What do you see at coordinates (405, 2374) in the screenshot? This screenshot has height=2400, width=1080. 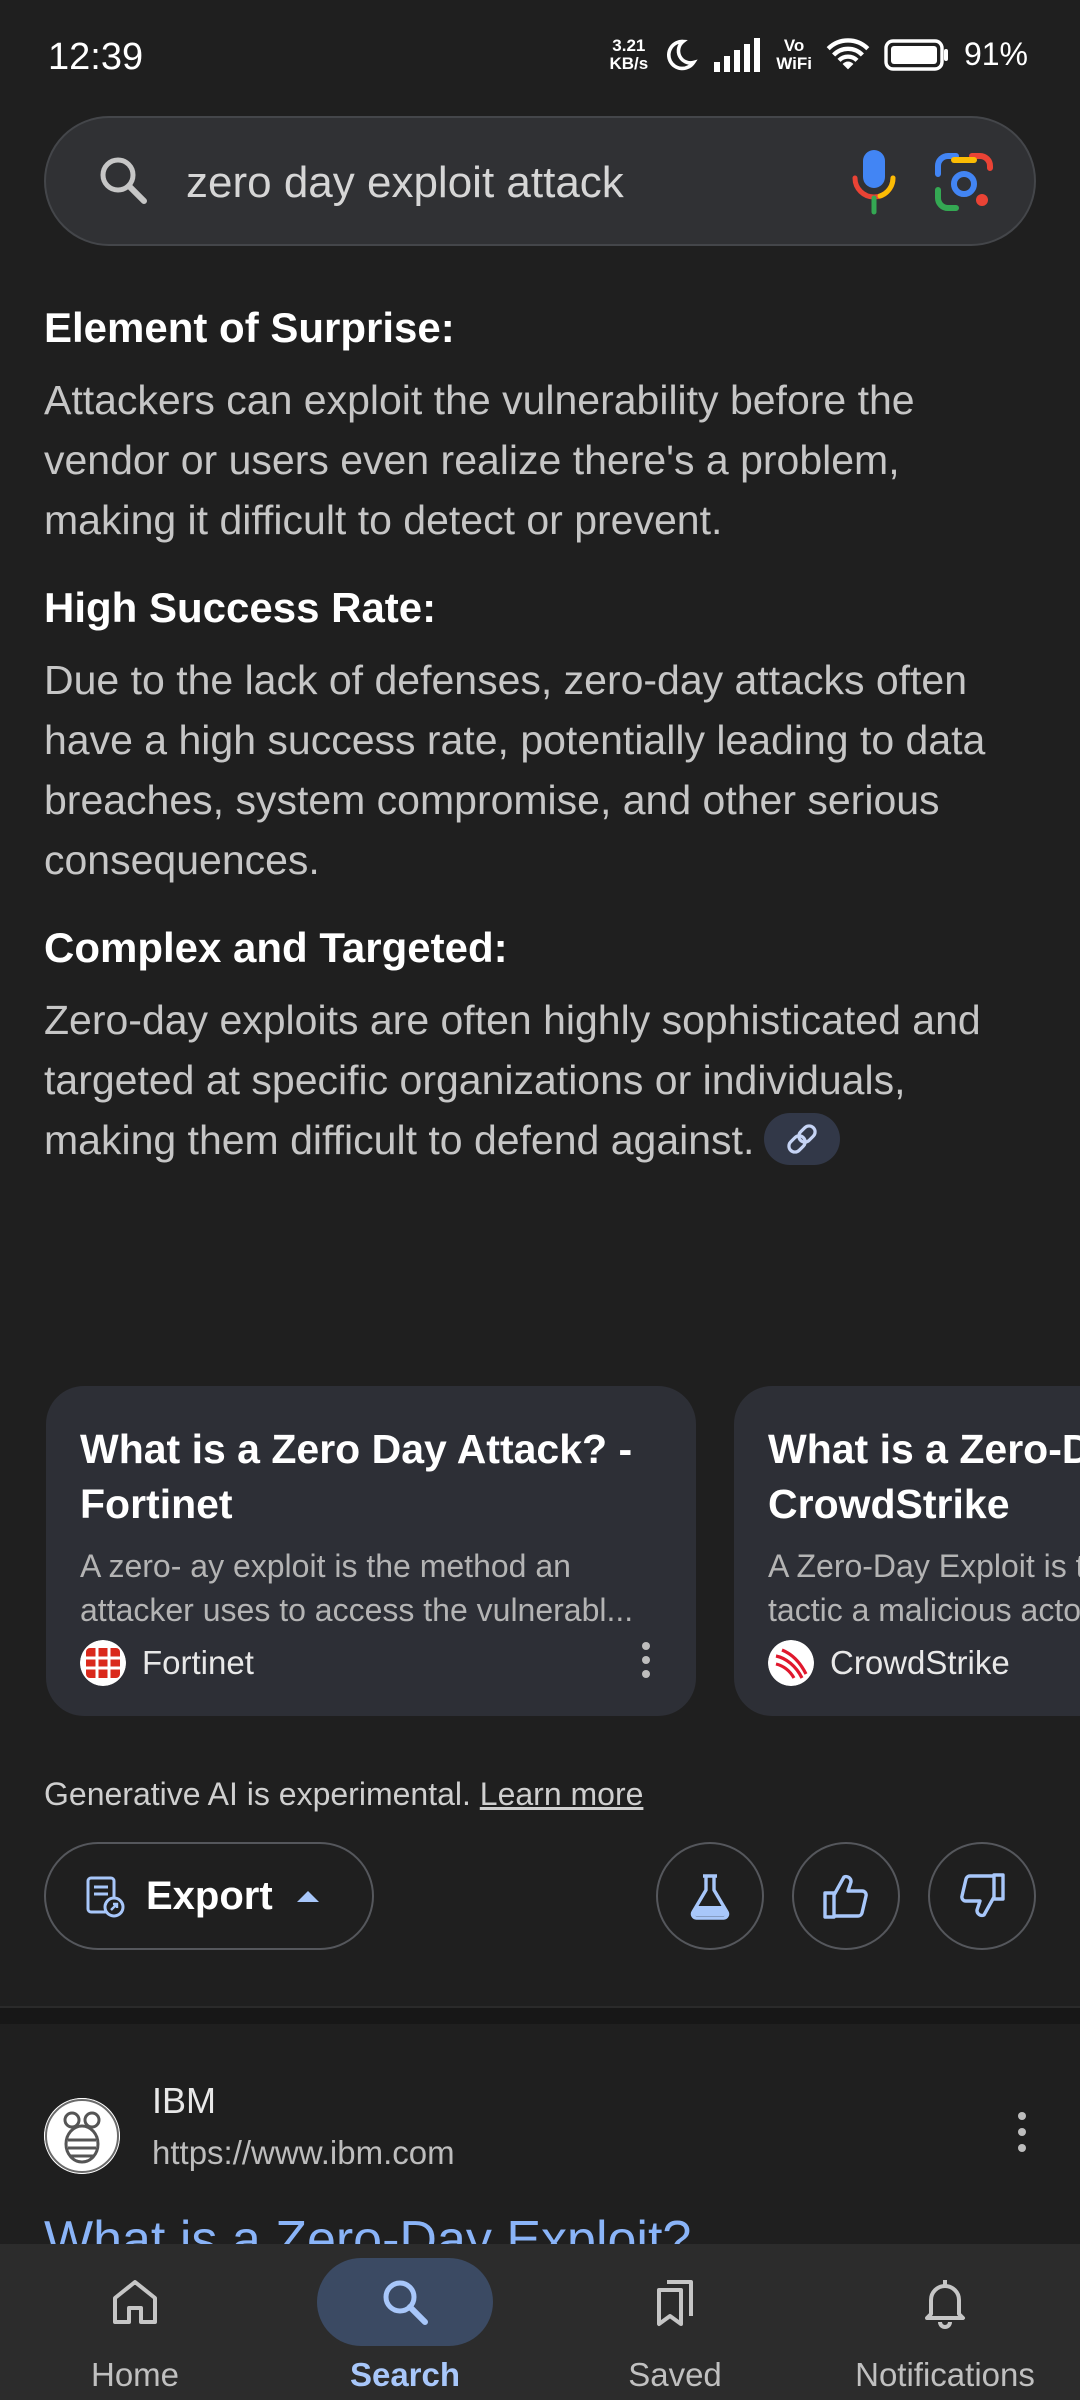 I see `nav-label: Search` at bounding box center [405, 2374].